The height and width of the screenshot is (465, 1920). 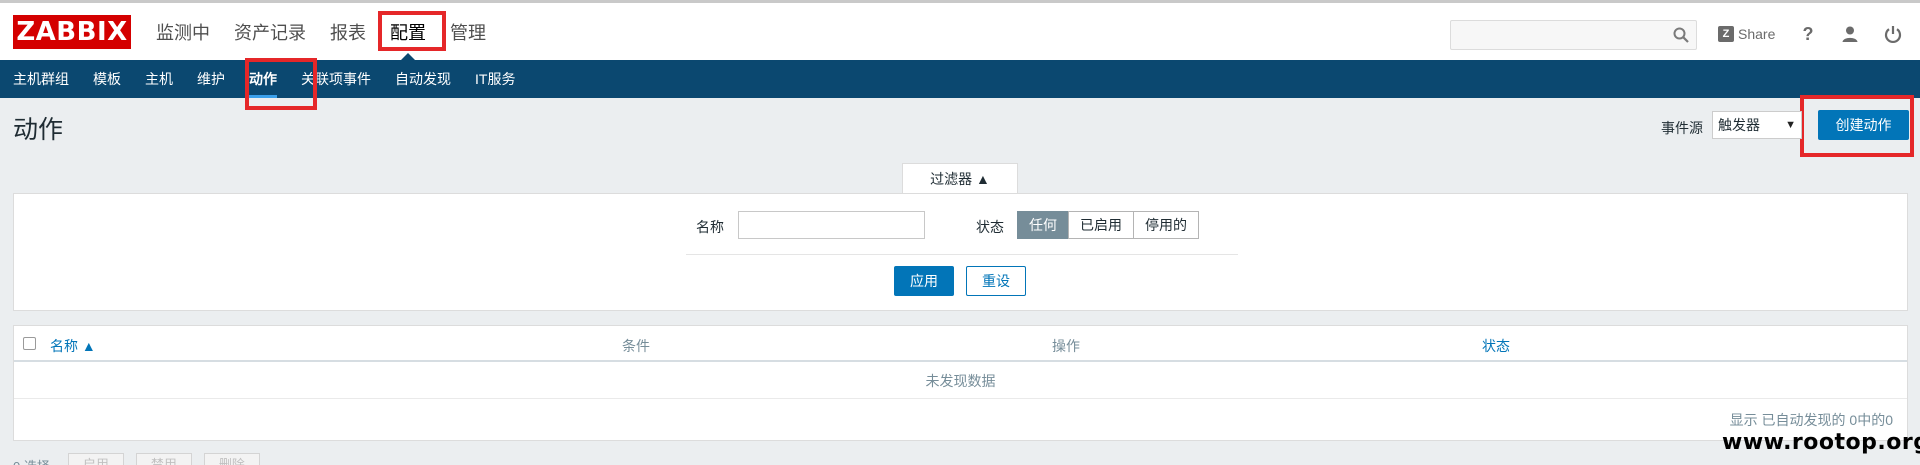 What do you see at coordinates (1893, 34) in the screenshot?
I see `power-icon` at bounding box center [1893, 34].